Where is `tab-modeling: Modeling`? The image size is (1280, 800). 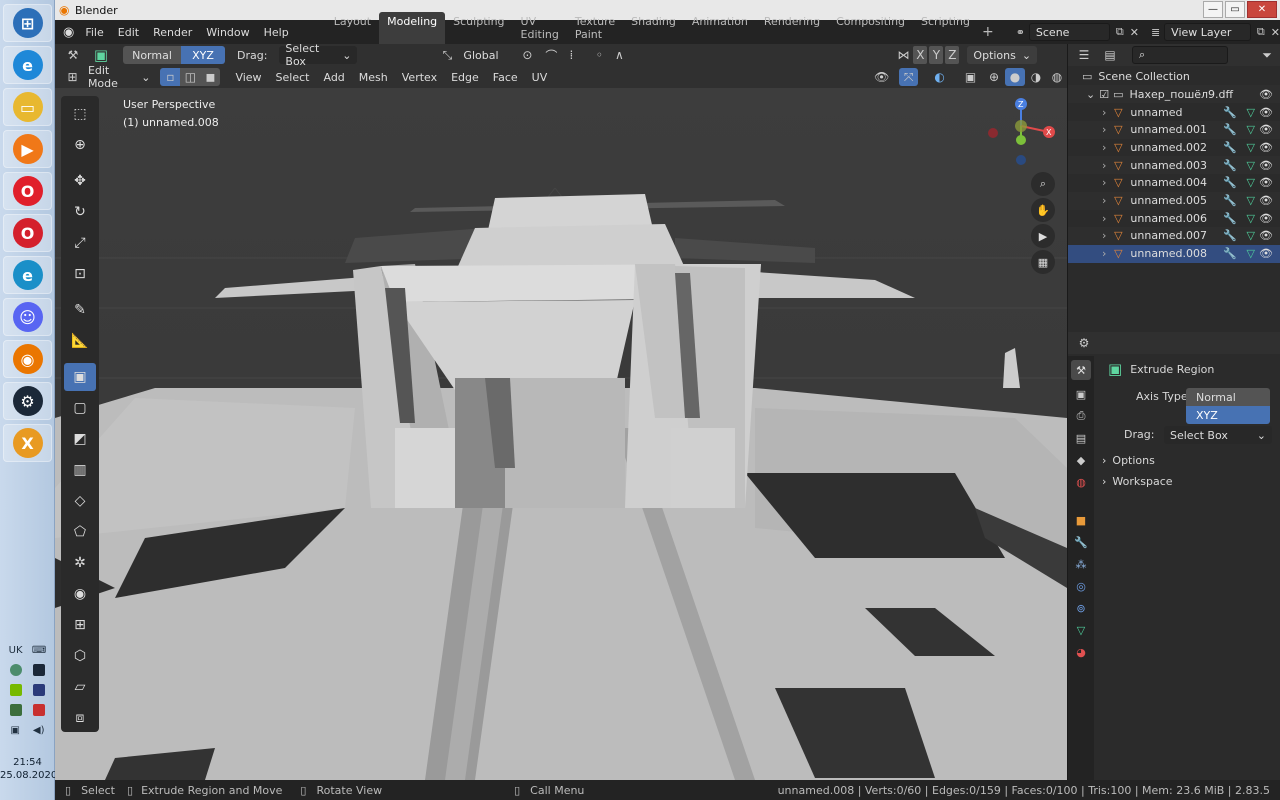
tab-modeling: Modeling is located at coordinates (412, 28).